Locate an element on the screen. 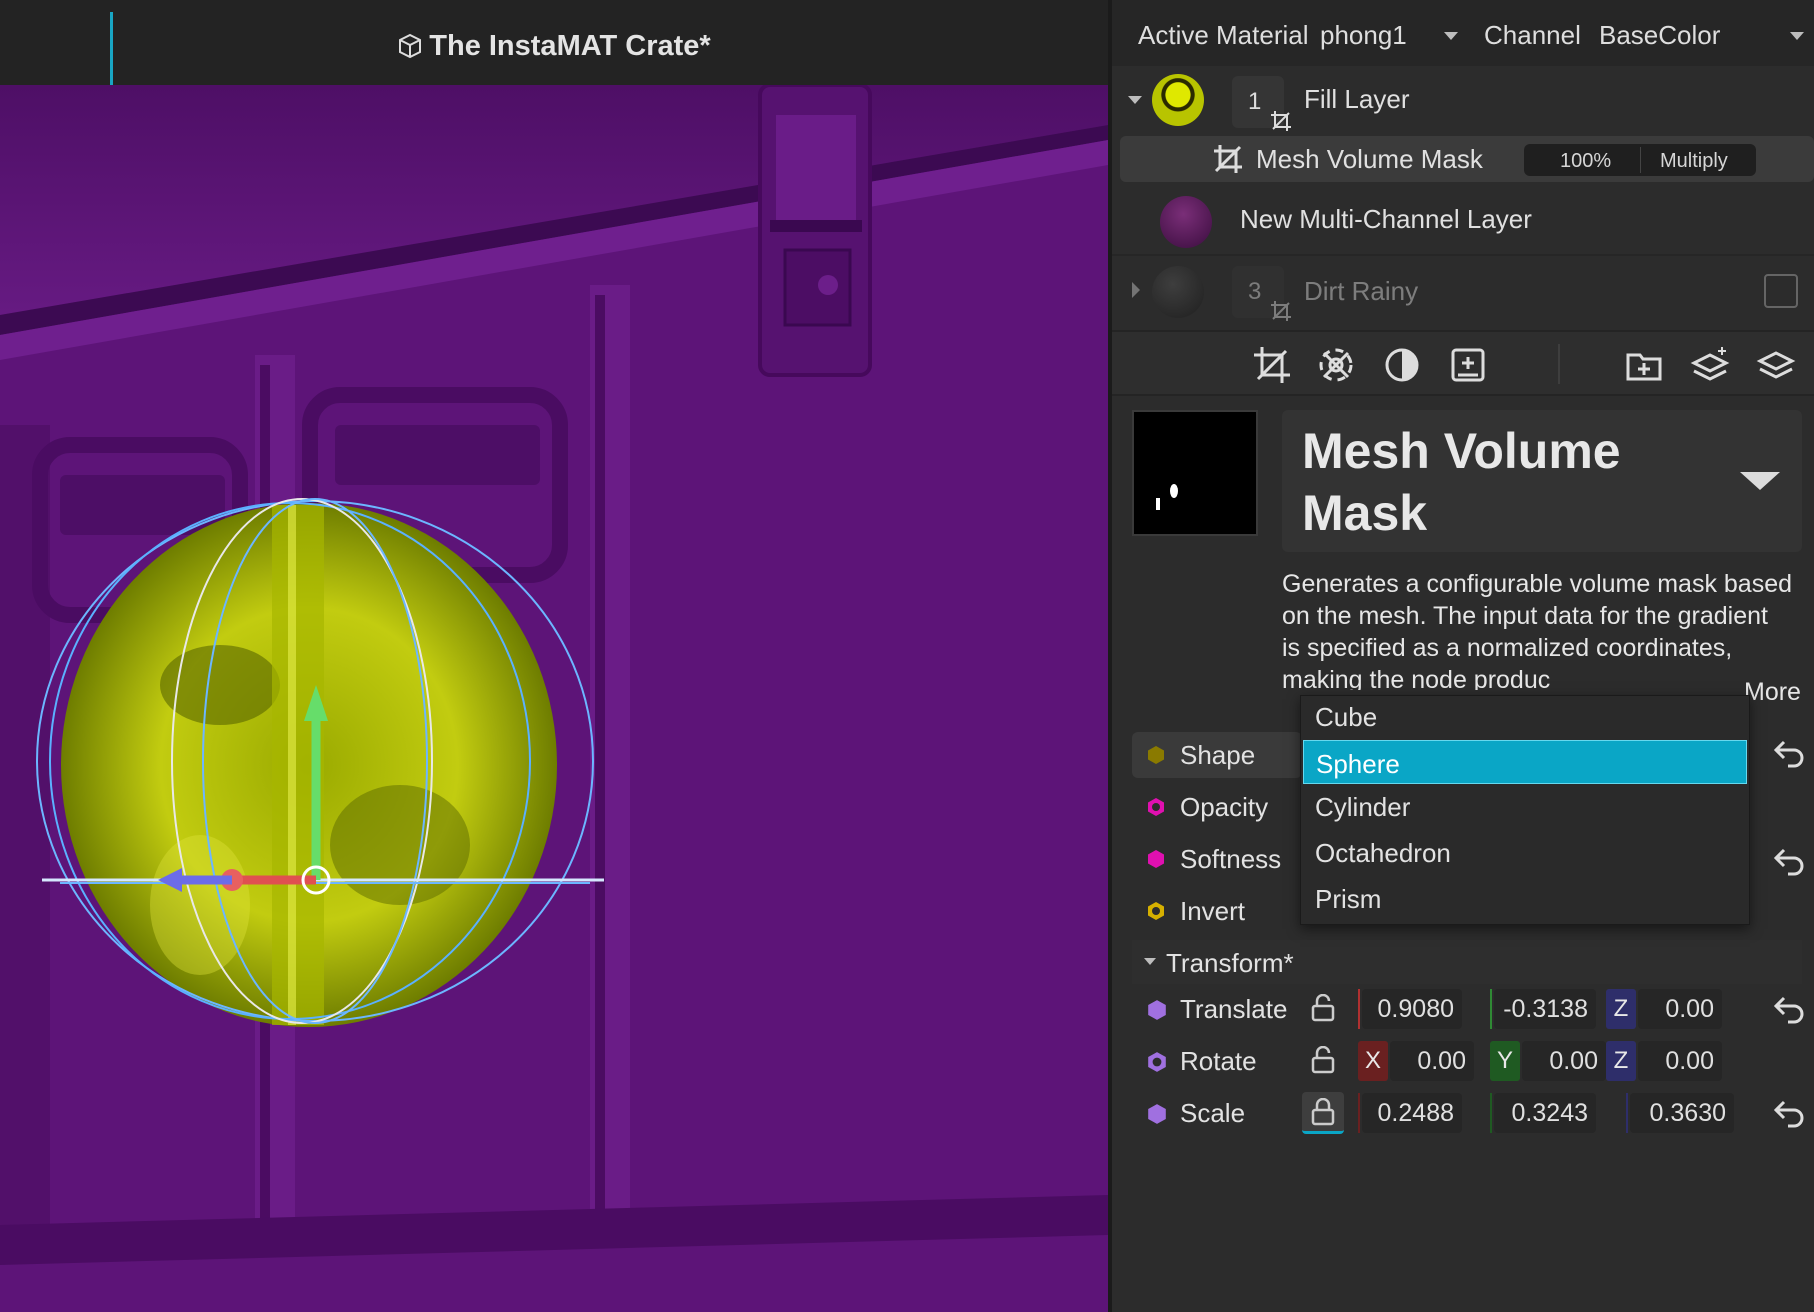 The height and width of the screenshot is (1312, 1814). transform-label: Transform* is located at coordinates (1230, 963).